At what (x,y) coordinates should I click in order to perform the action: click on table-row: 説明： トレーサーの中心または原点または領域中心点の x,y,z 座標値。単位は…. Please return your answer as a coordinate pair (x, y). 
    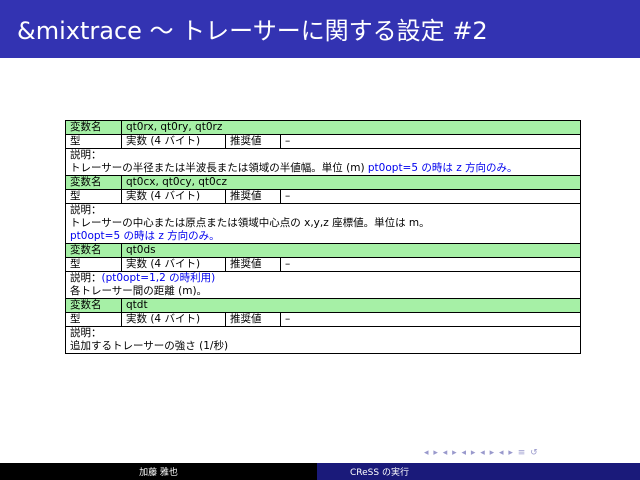
    Looking at the image, I should click on (323, 223).